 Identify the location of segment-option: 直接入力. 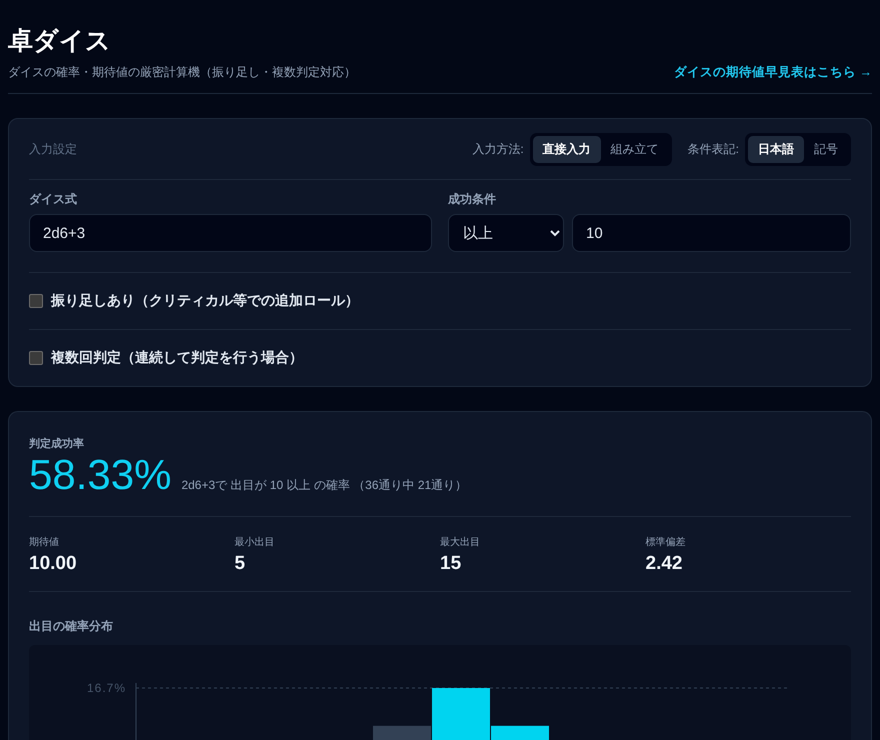
(566, 149).